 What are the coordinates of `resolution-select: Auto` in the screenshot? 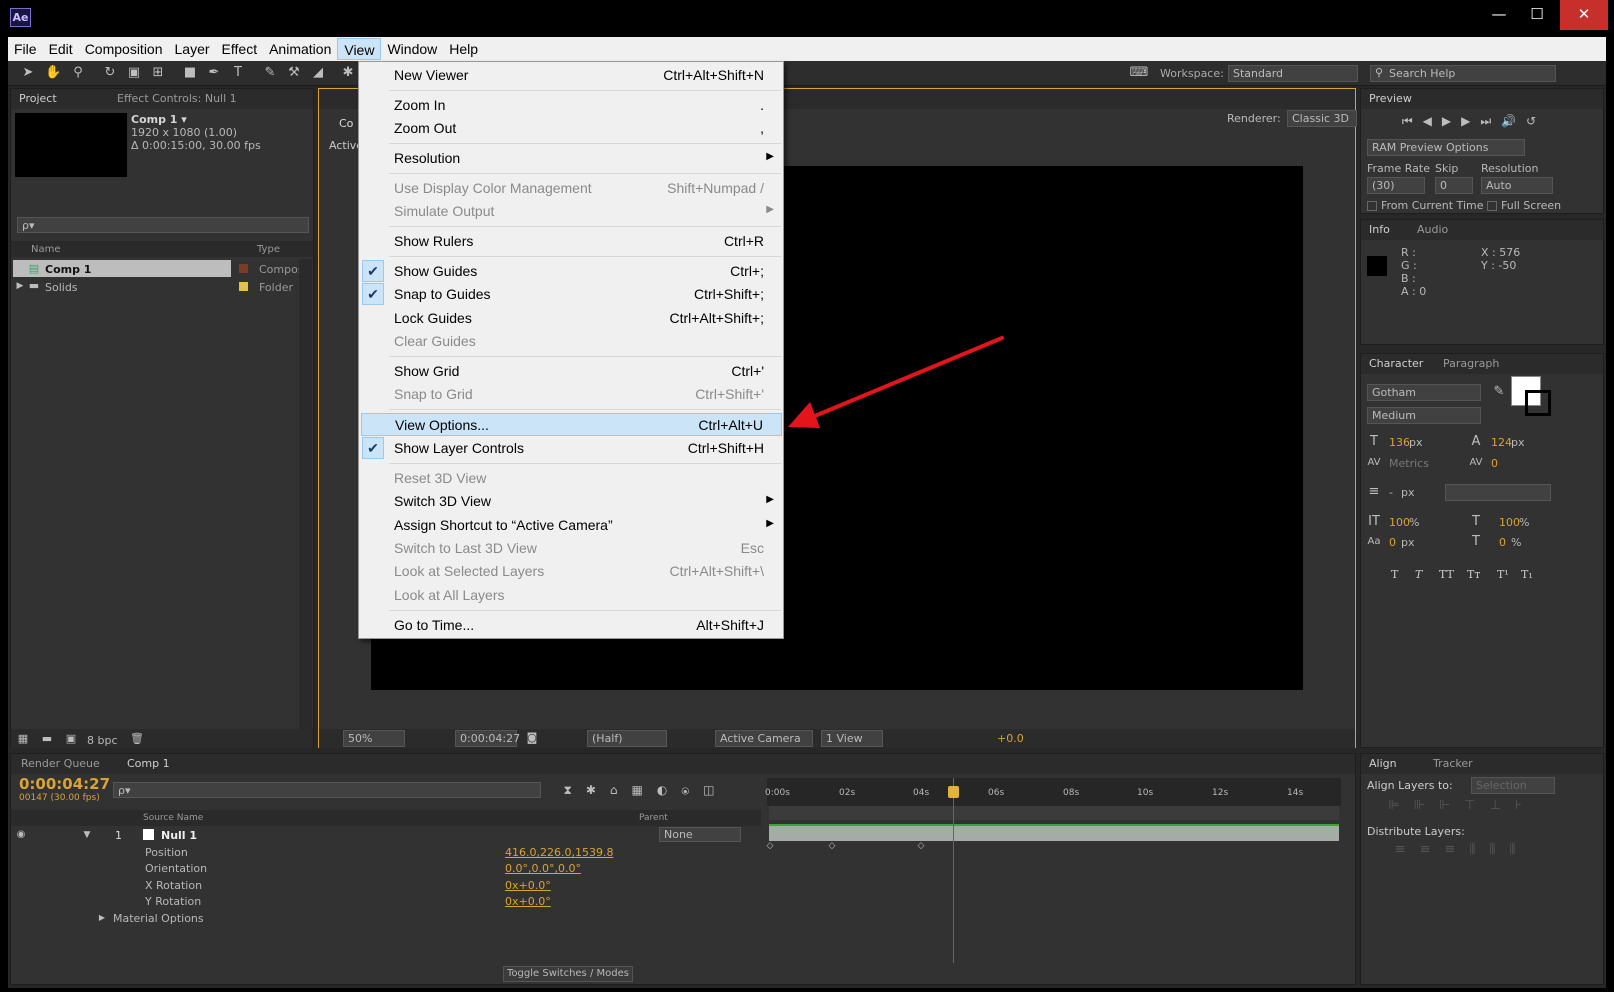 It's located at (1517, 185).